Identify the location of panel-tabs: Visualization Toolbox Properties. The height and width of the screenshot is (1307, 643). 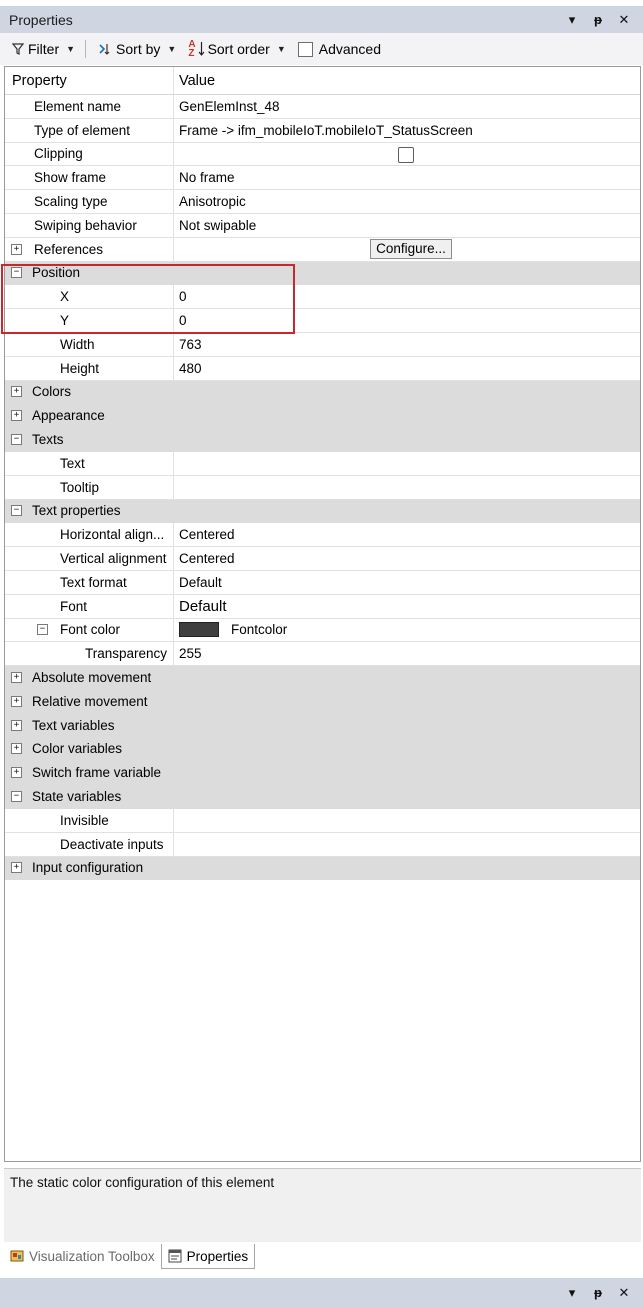
(322, 1258).